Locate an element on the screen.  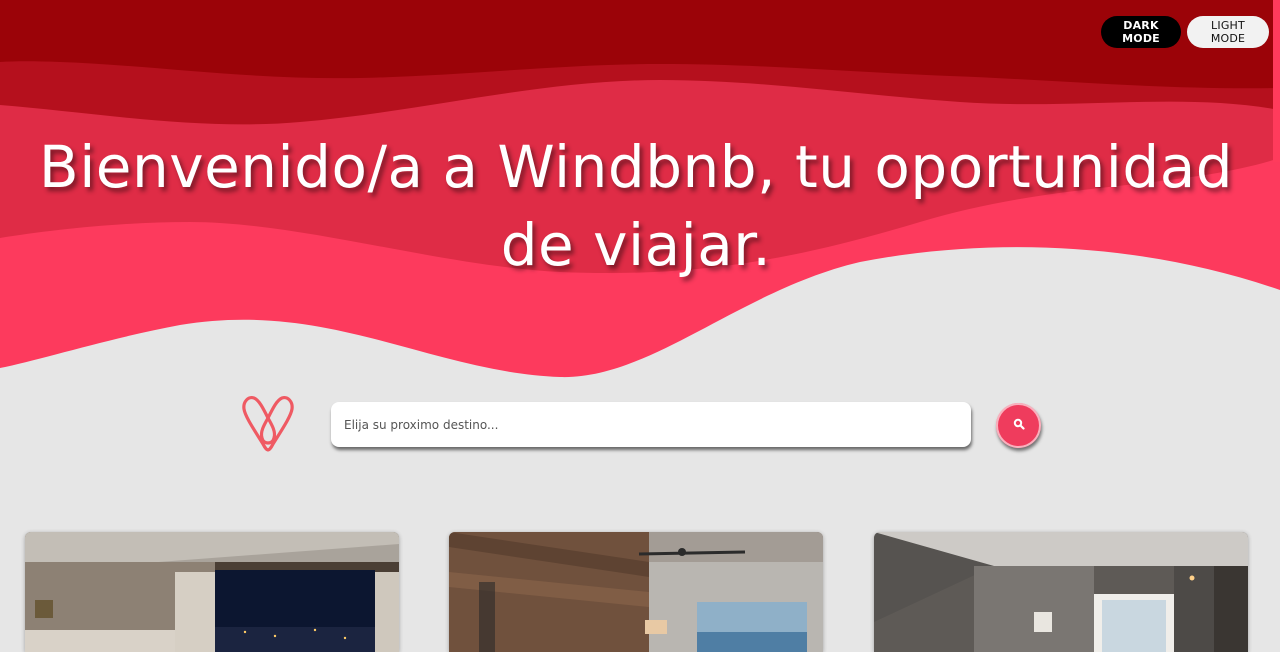
search-icon is located at coordinates (1019, 425).